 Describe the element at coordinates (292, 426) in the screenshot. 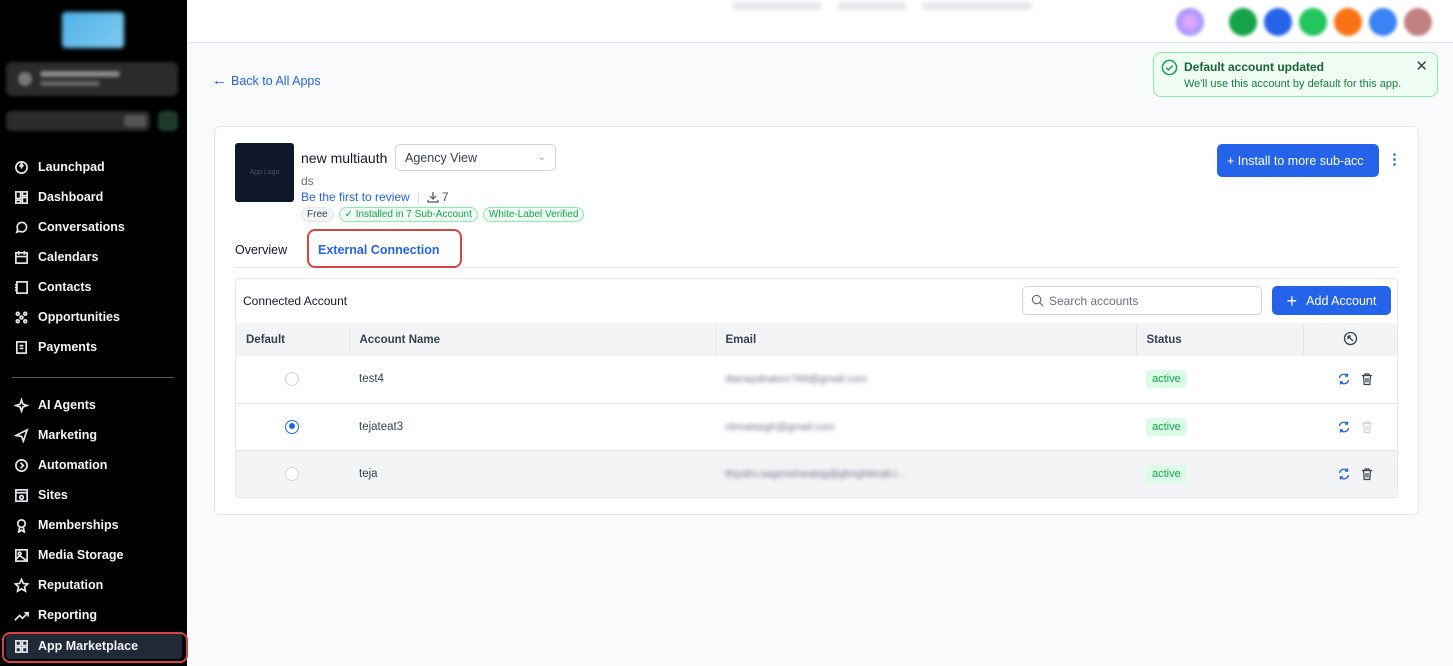

I see `default-radio-selected` at that location.